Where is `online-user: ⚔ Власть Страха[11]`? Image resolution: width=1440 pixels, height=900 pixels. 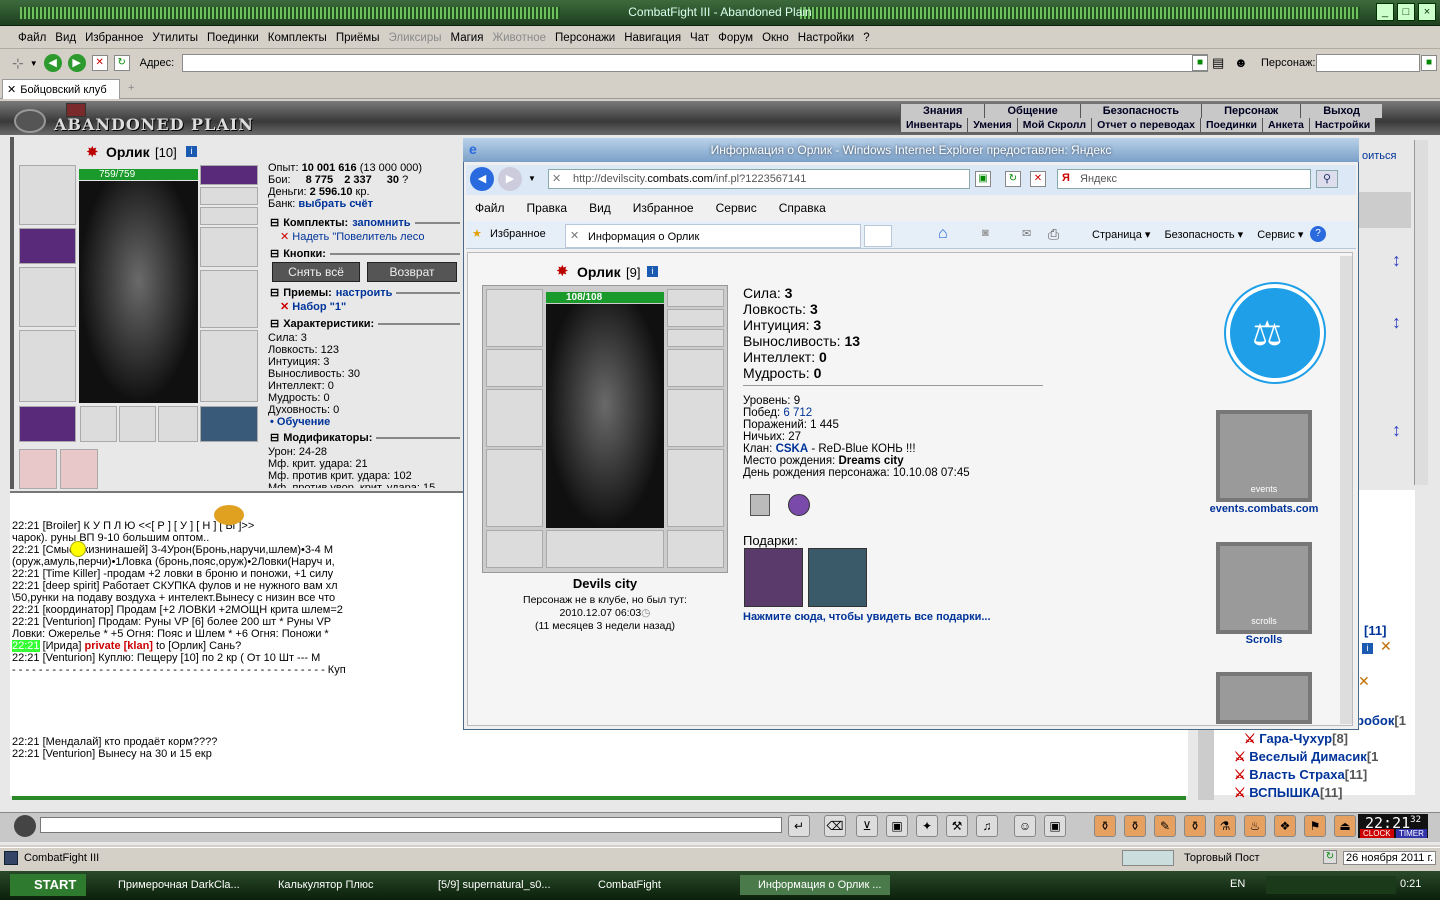 online-user: ⚔ Власть Страха[11] is located at coordinates (1295, 775).